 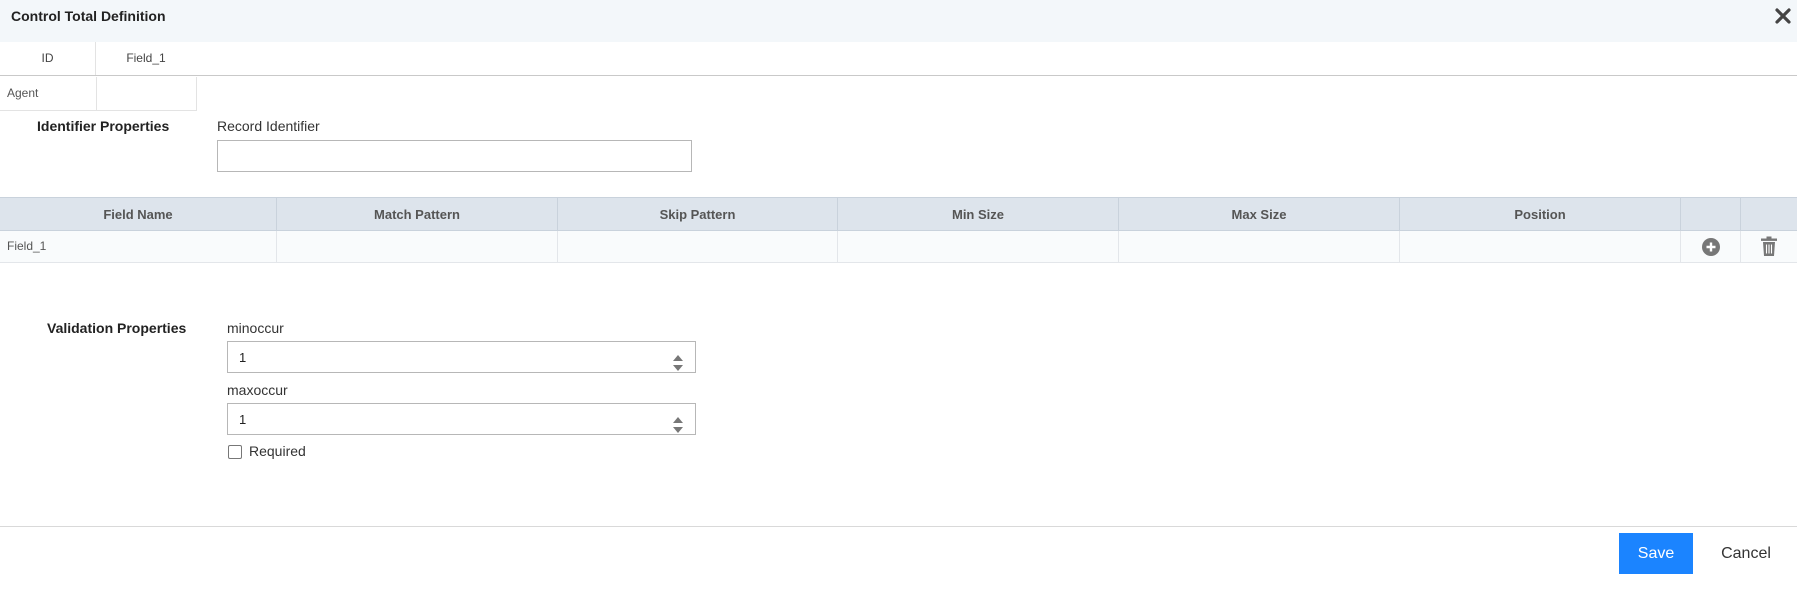 I want to click on cell-field-name: Field_1, so click(x=138, y=246).